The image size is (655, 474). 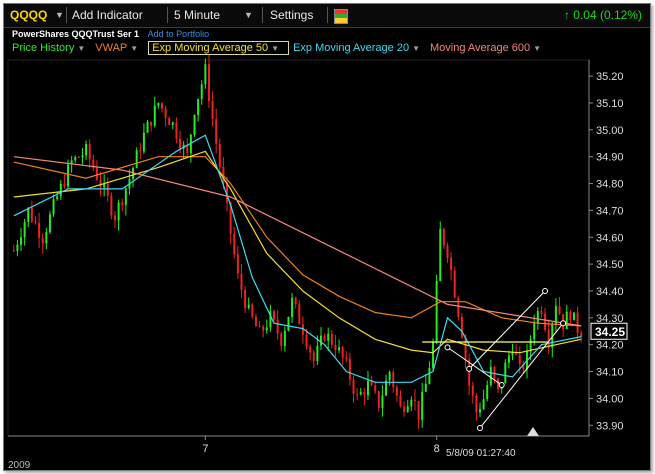 What do you see at coordinates (602, 15) in the screenshot?
I see `price-change: ↑ 0.04 (0.12%)` at bounding box center [602, 15].